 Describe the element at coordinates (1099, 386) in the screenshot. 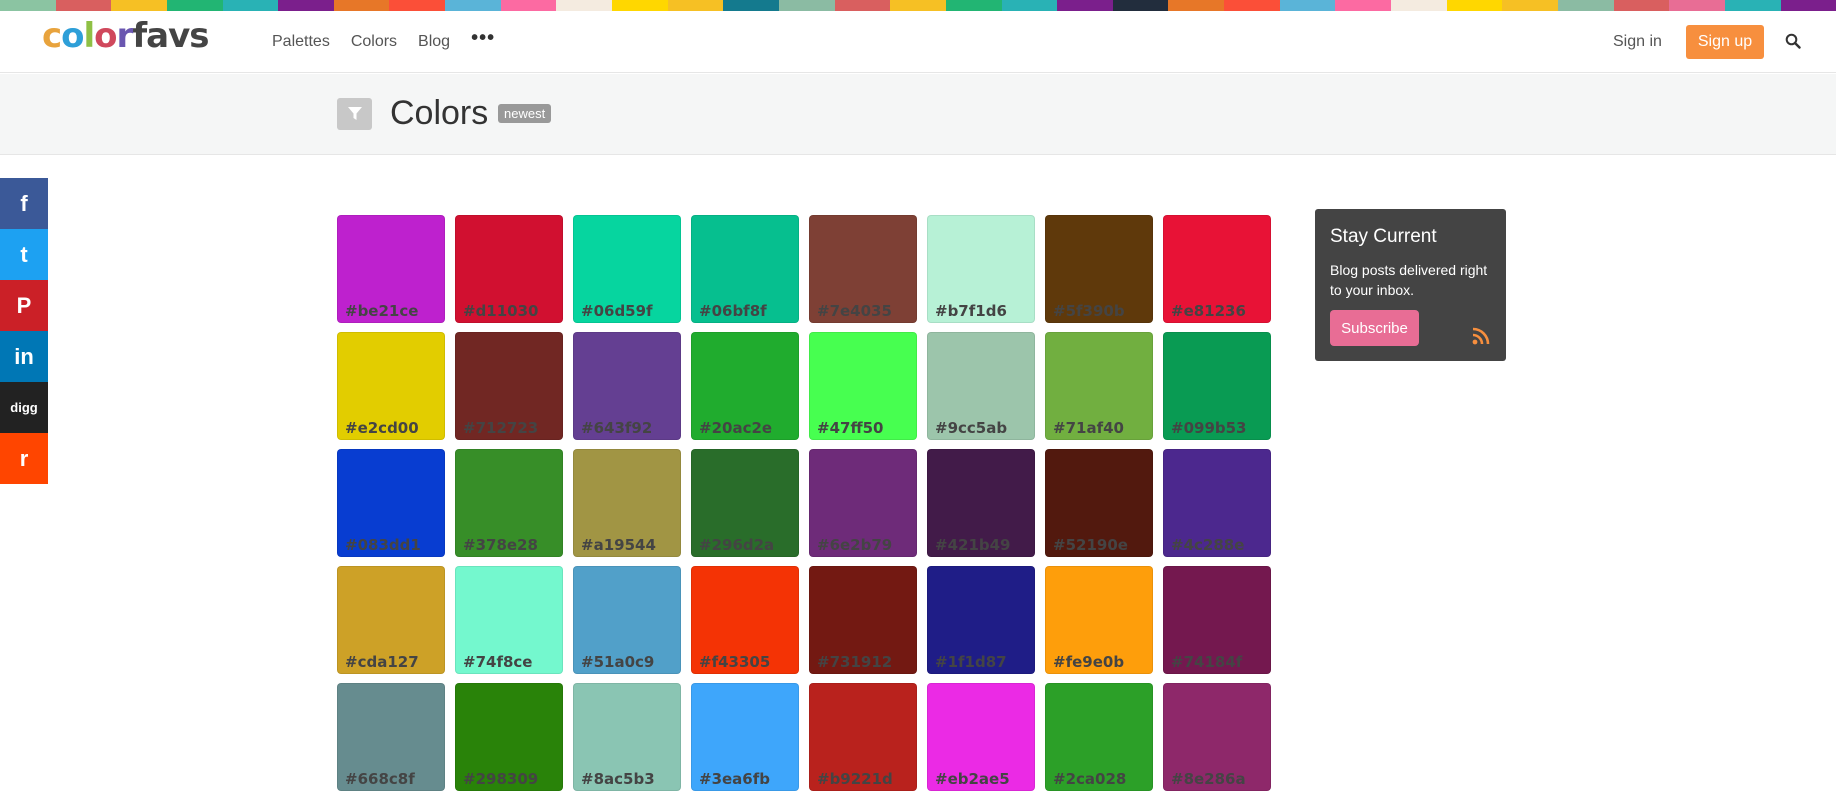

I see `color-swatch: #71af40` at that location.